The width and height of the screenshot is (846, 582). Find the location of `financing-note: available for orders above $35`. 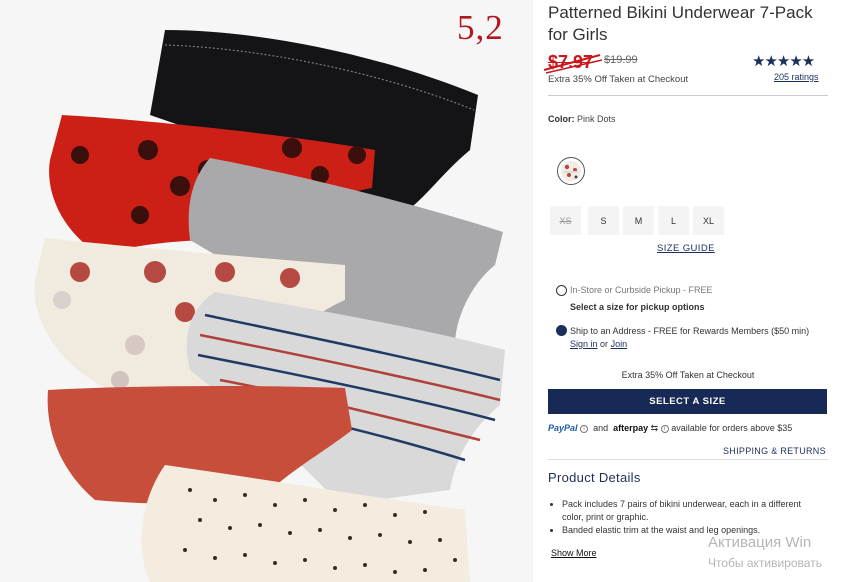

financing-note: available for orders above $35 is located at coordinates (732, 428).